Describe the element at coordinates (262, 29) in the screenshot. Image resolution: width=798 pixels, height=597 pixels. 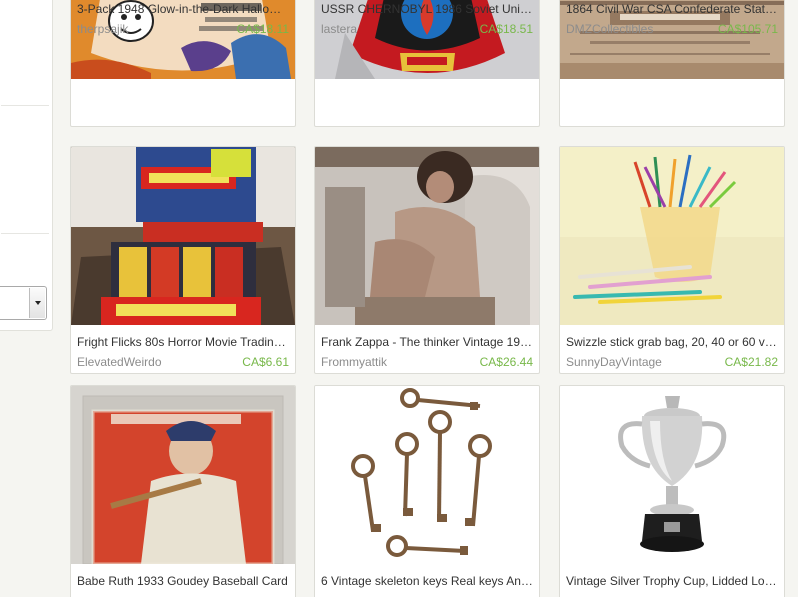
I see `listing-price: CA$18.11` at that location.